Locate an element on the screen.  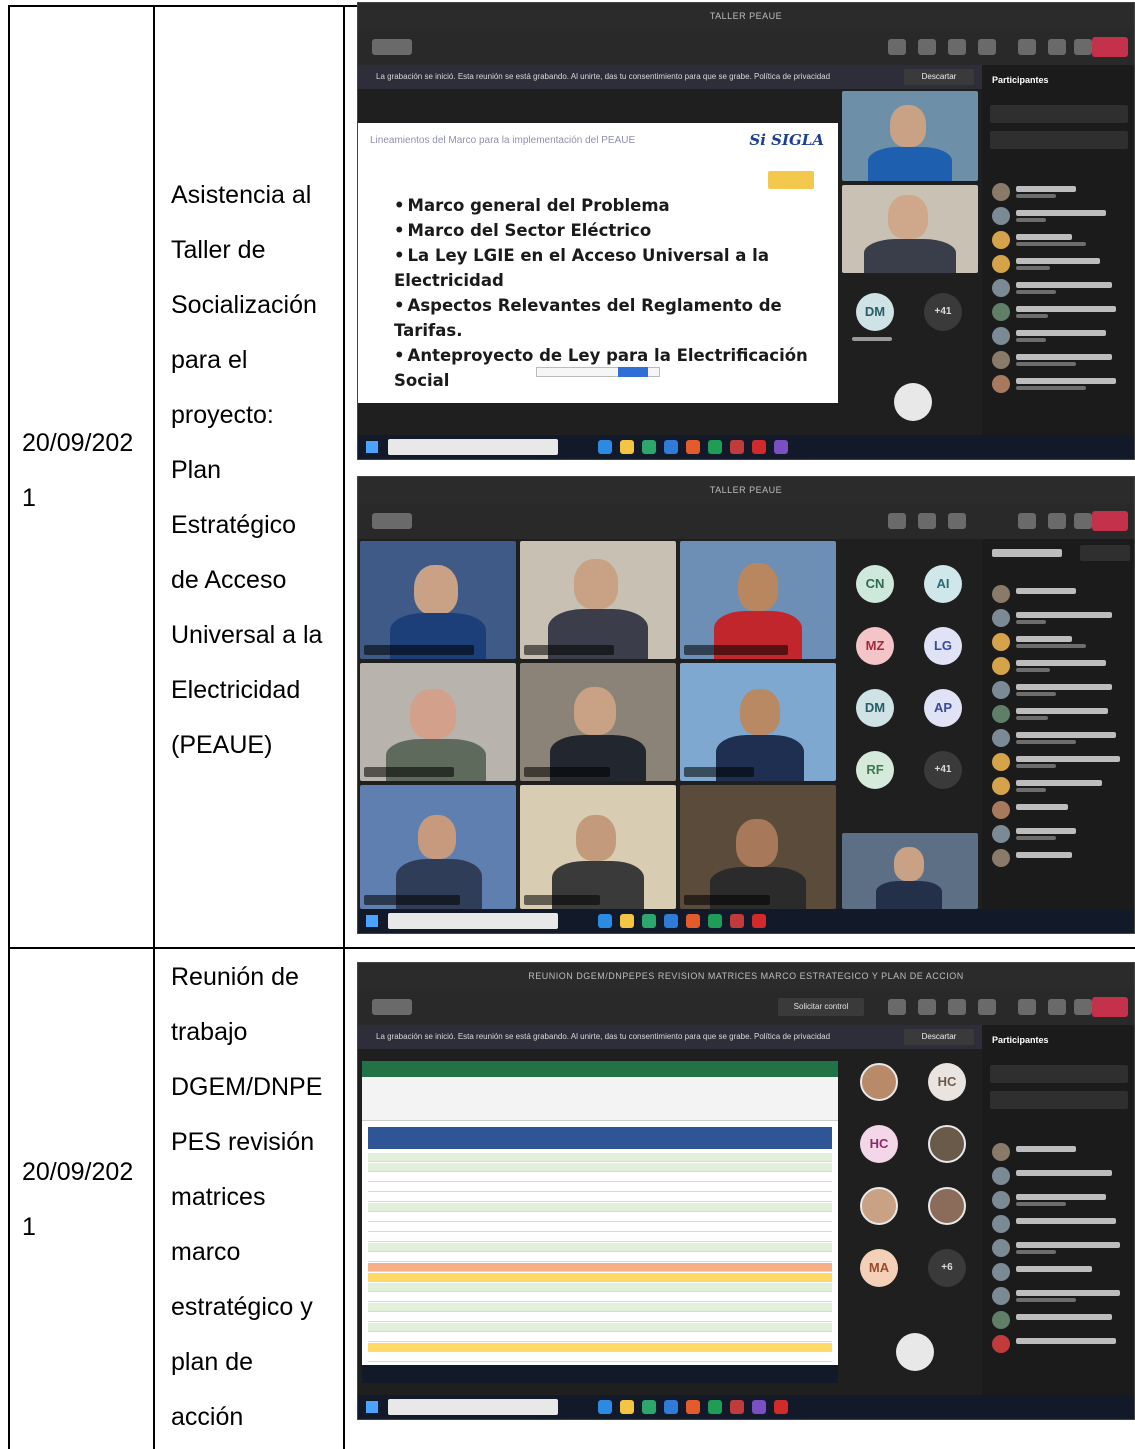
slide-caption-button is located at coordinates (633, 372).